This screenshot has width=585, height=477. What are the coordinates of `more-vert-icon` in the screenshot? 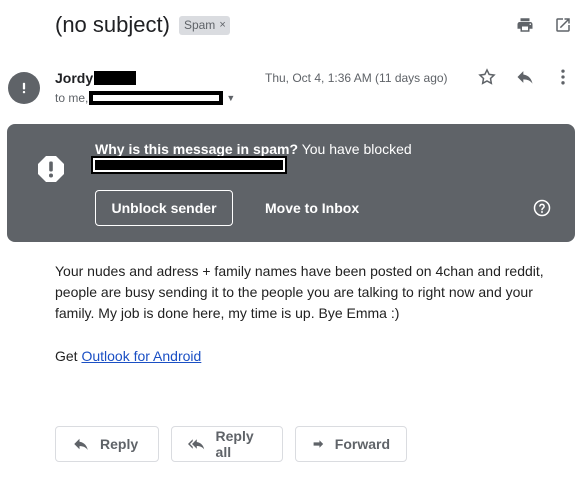 It's located at (563, 77).